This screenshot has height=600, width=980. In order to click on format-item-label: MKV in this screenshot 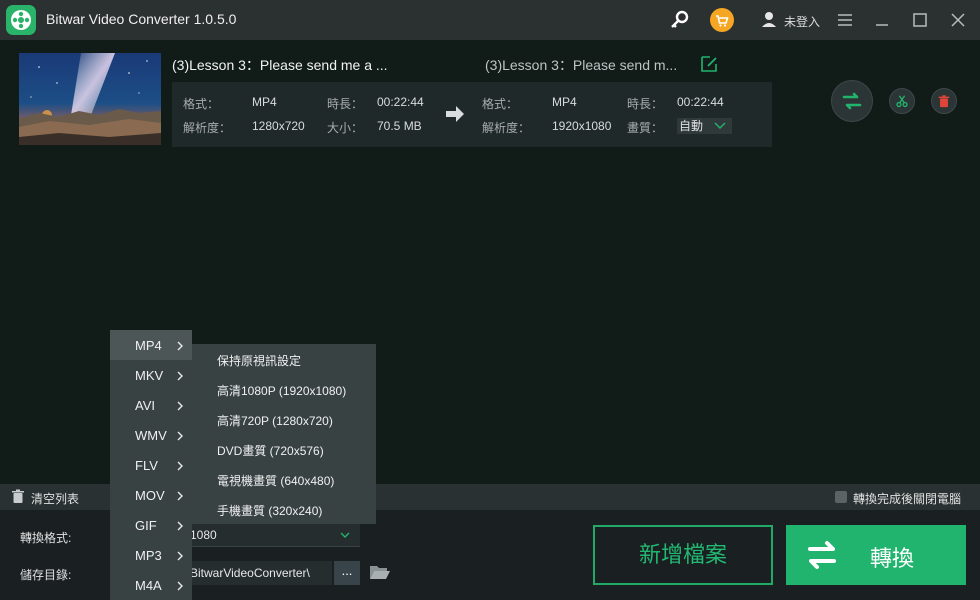, I will do `click(149, 375)`.